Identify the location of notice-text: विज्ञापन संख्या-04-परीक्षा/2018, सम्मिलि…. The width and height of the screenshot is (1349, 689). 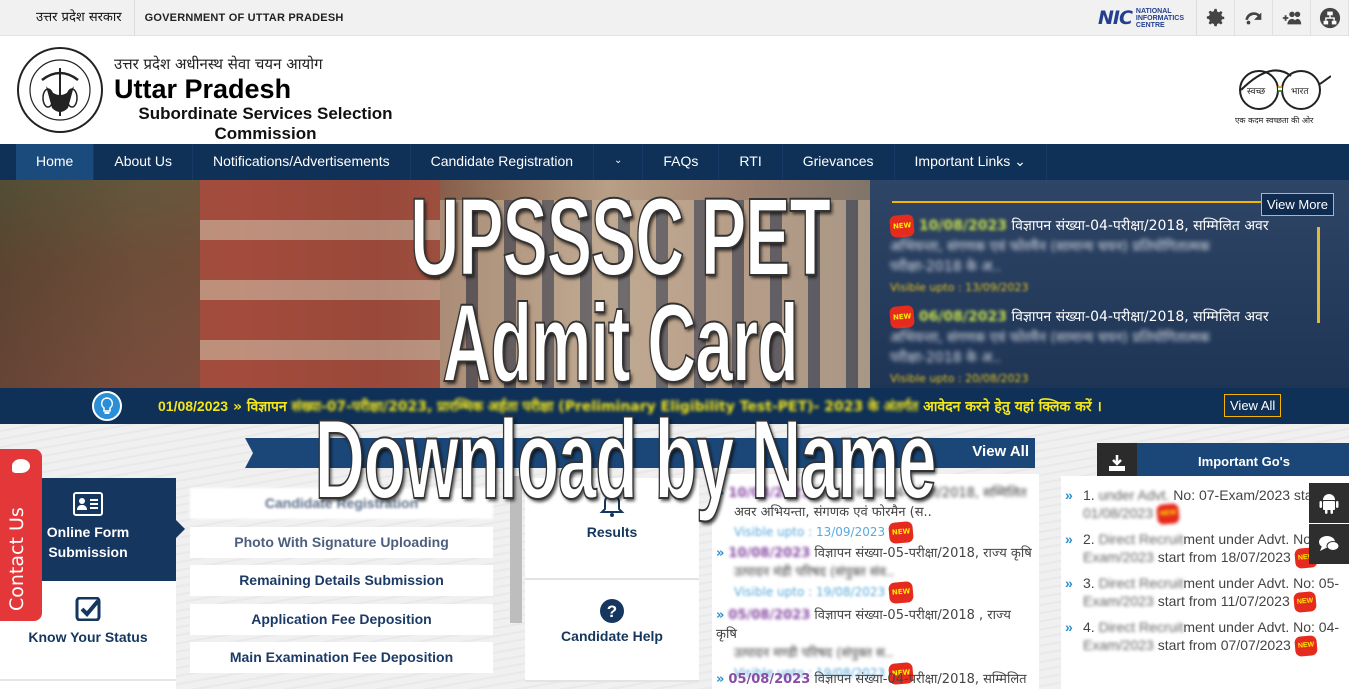
(920, 679).